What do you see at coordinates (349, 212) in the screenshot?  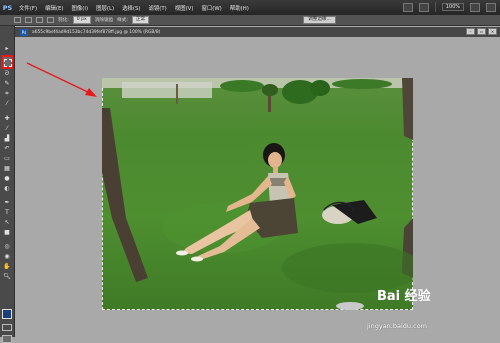 I see `bag` at bounding box center [349, 212].